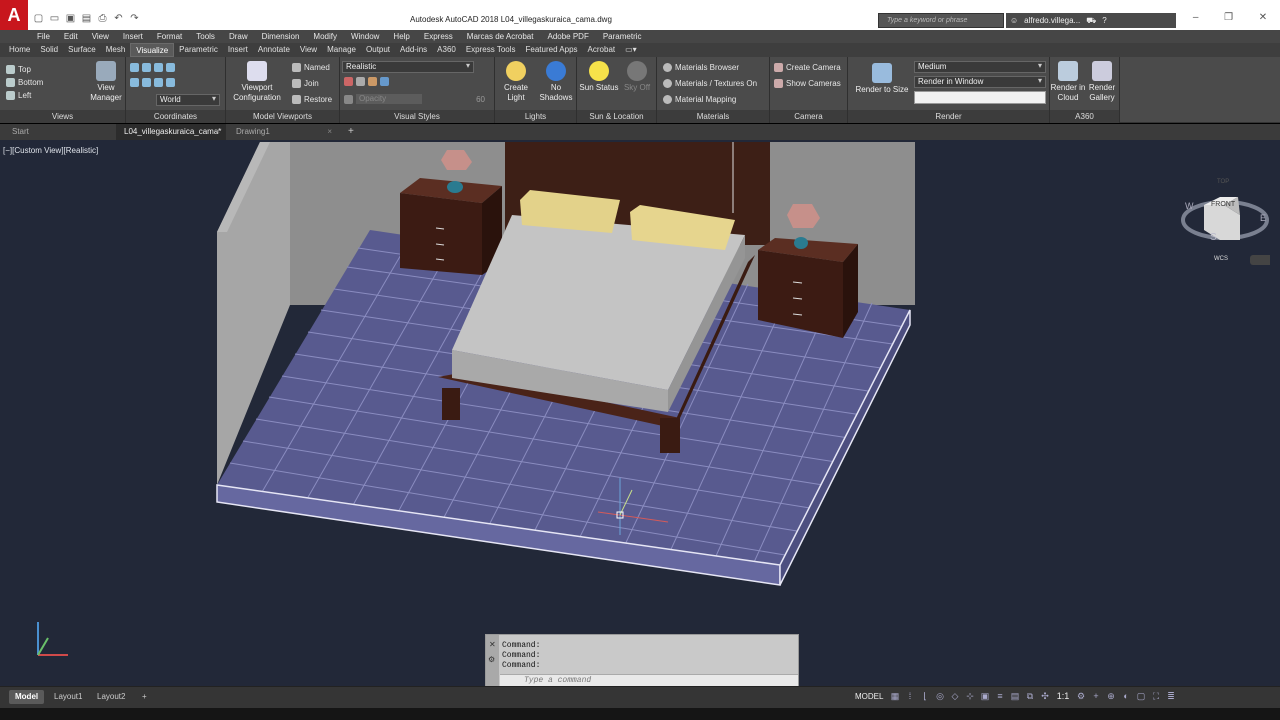 The height and width of the screenshot is (720, 1280). What do you see at coordinates (637, 77) in the screenshot?
I see `sky-off-button: Sky Off` at bounding box center [637, 77].